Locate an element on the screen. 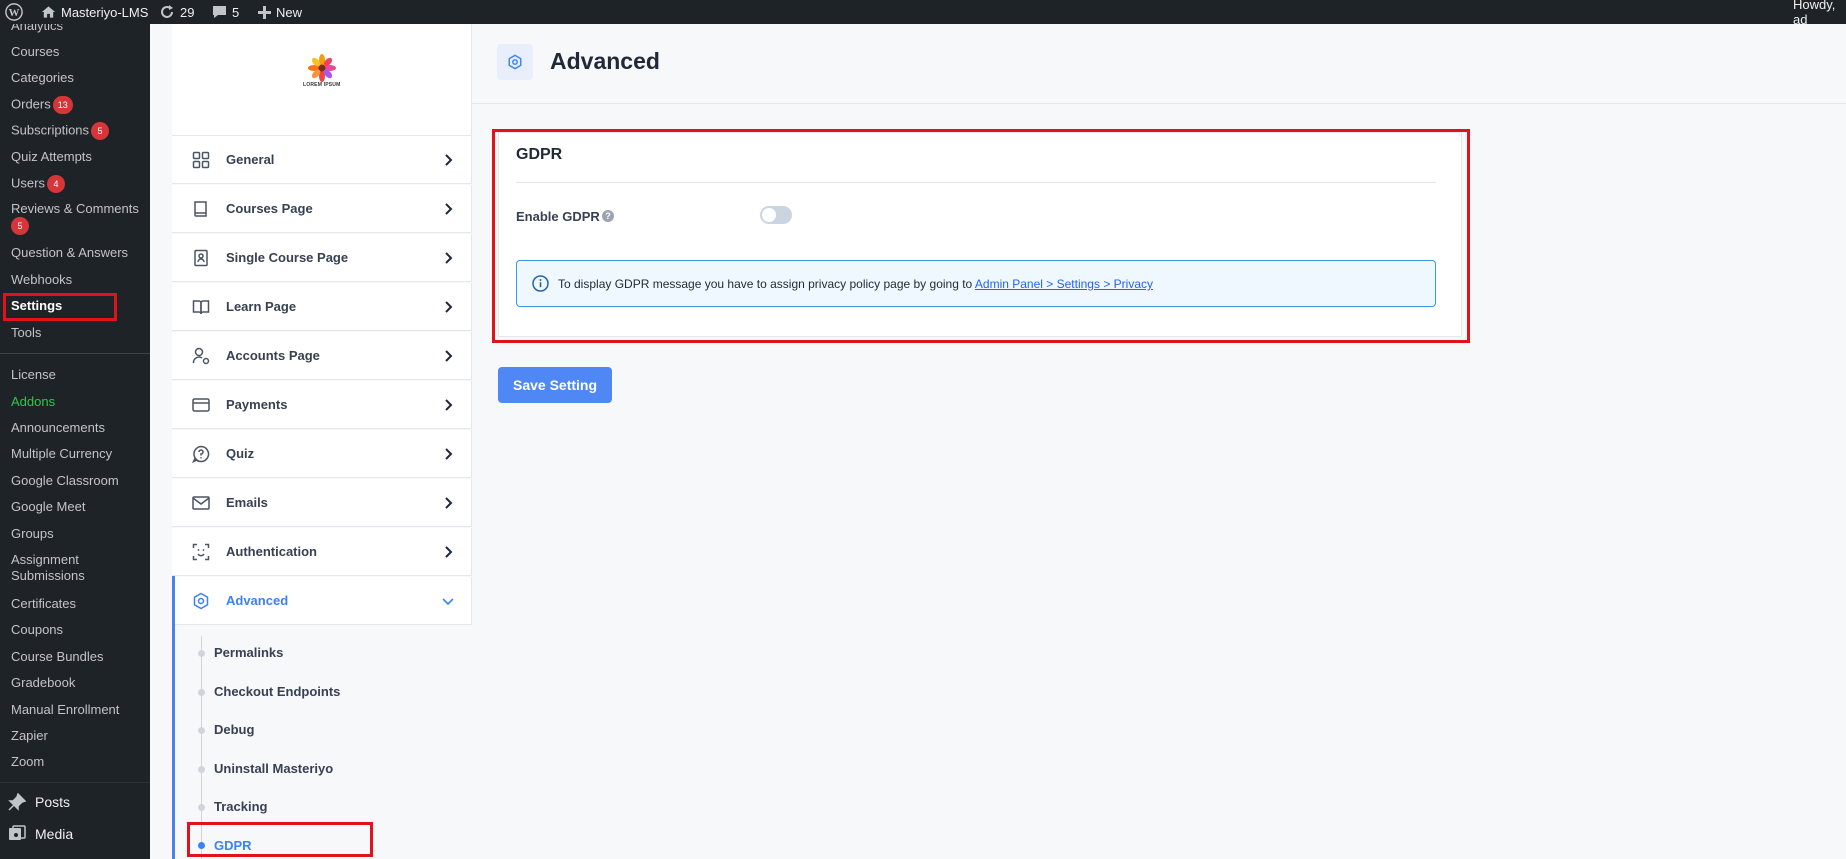  pushpin-icon is located at coordinates (17, 802).